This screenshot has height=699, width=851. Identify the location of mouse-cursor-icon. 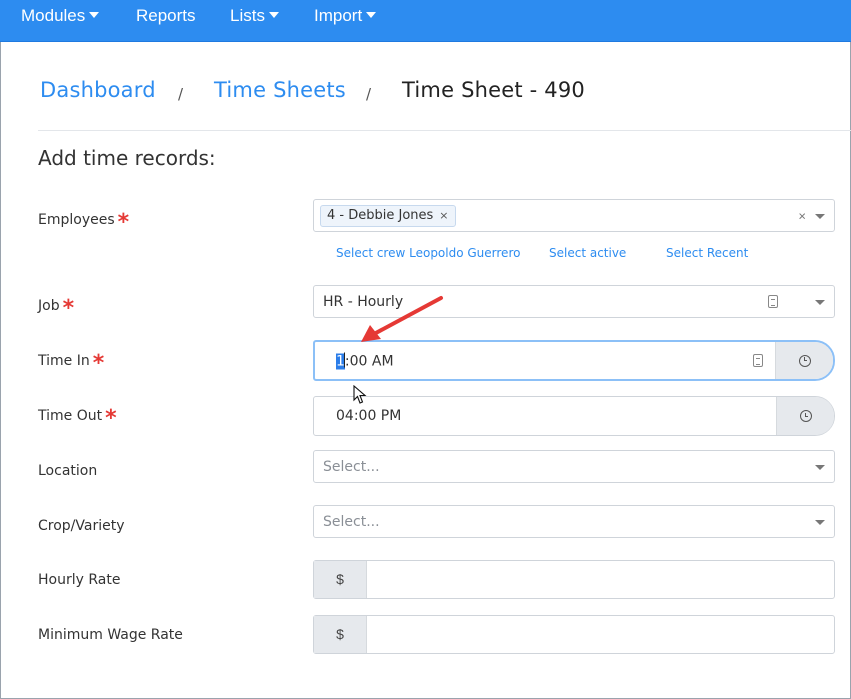
(360, 394).